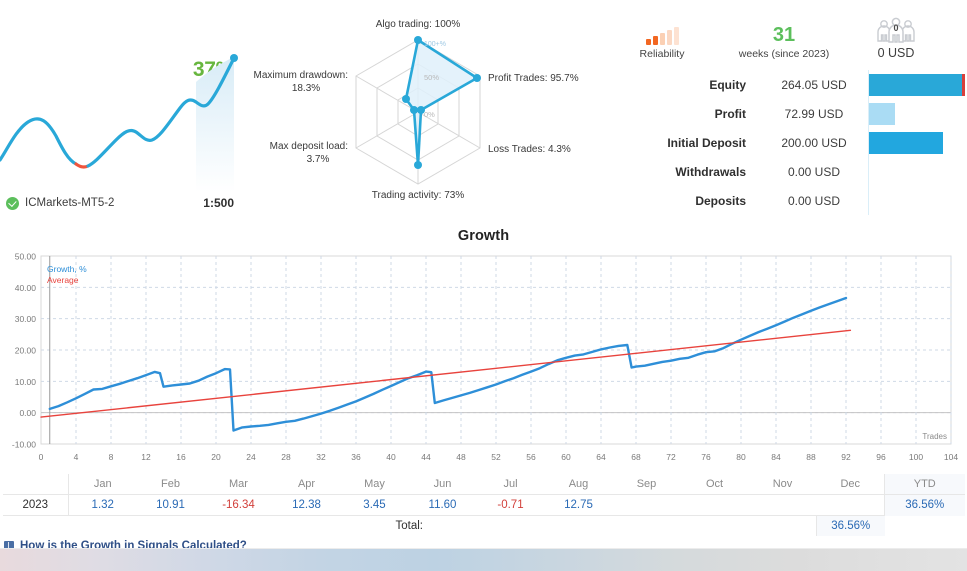  What do you see at coordinates (578, 505) in the screenshot?
I see `table-cell-month: 12.75` at bounding box center [578, 505].